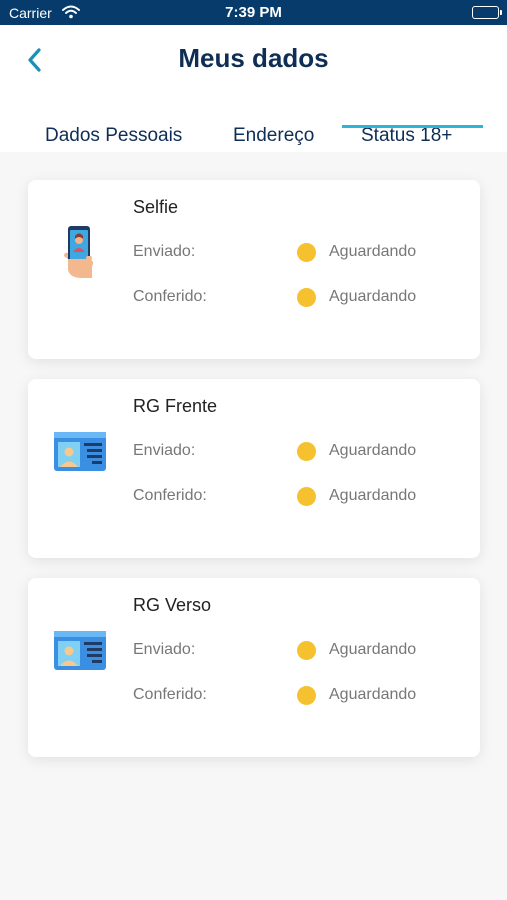 This screenshot has width=507, height=900. Describe the element at coordinates (406, 136) in the screenshot. I see `tab-status-18: Status 18+` at that location.